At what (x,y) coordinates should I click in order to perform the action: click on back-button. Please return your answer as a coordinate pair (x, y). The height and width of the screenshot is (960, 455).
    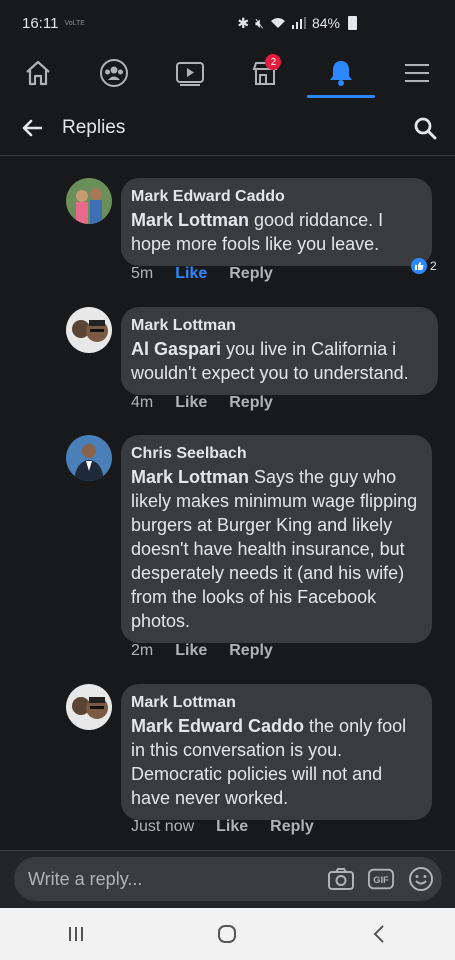
    Looking at the image, I should click on (32, 128).